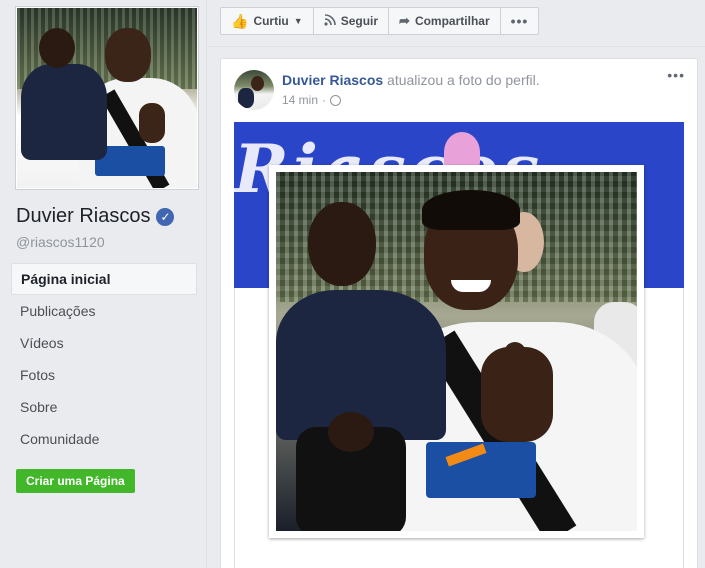  I want to click on profile-picture-thumb, so click(152, 123).